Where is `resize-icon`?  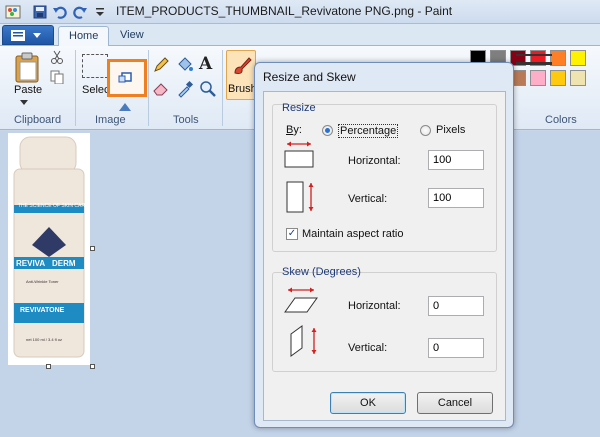 resize-icon is located at coordinates (125, 77).